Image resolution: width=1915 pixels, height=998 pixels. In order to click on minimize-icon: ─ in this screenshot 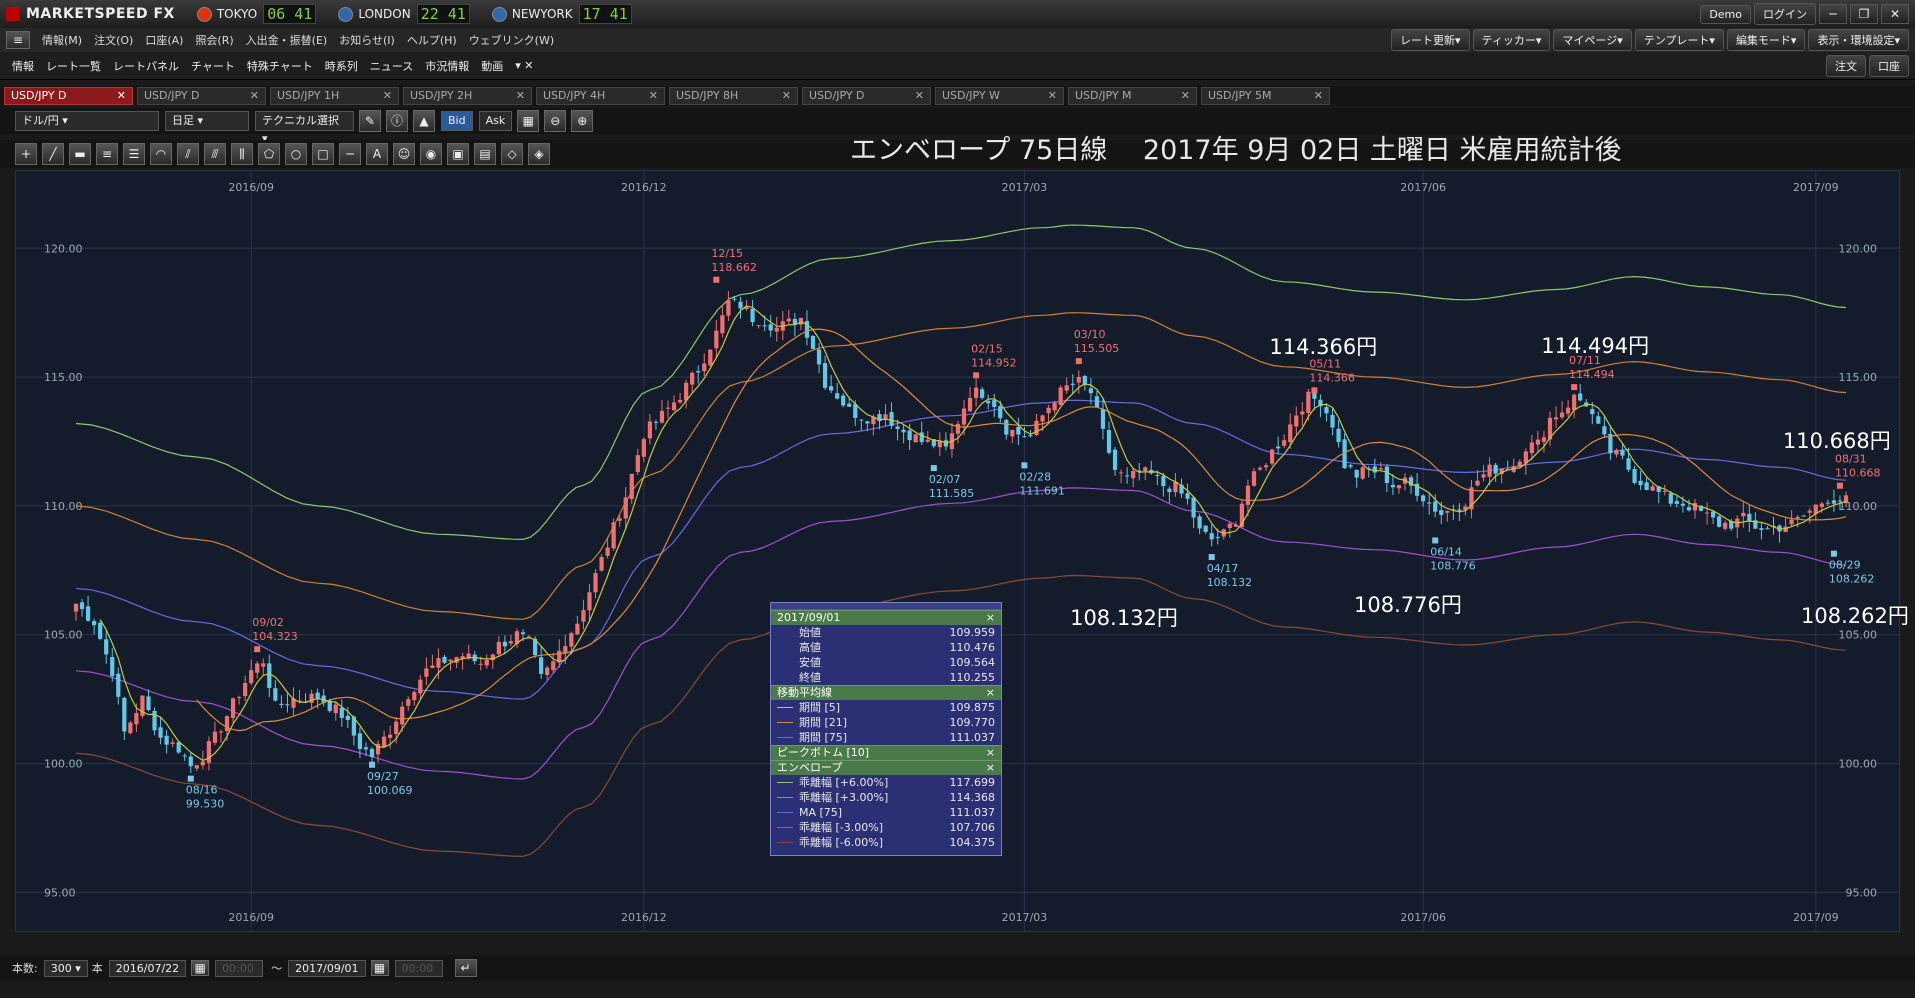, I will do `click(1833, 14)`.